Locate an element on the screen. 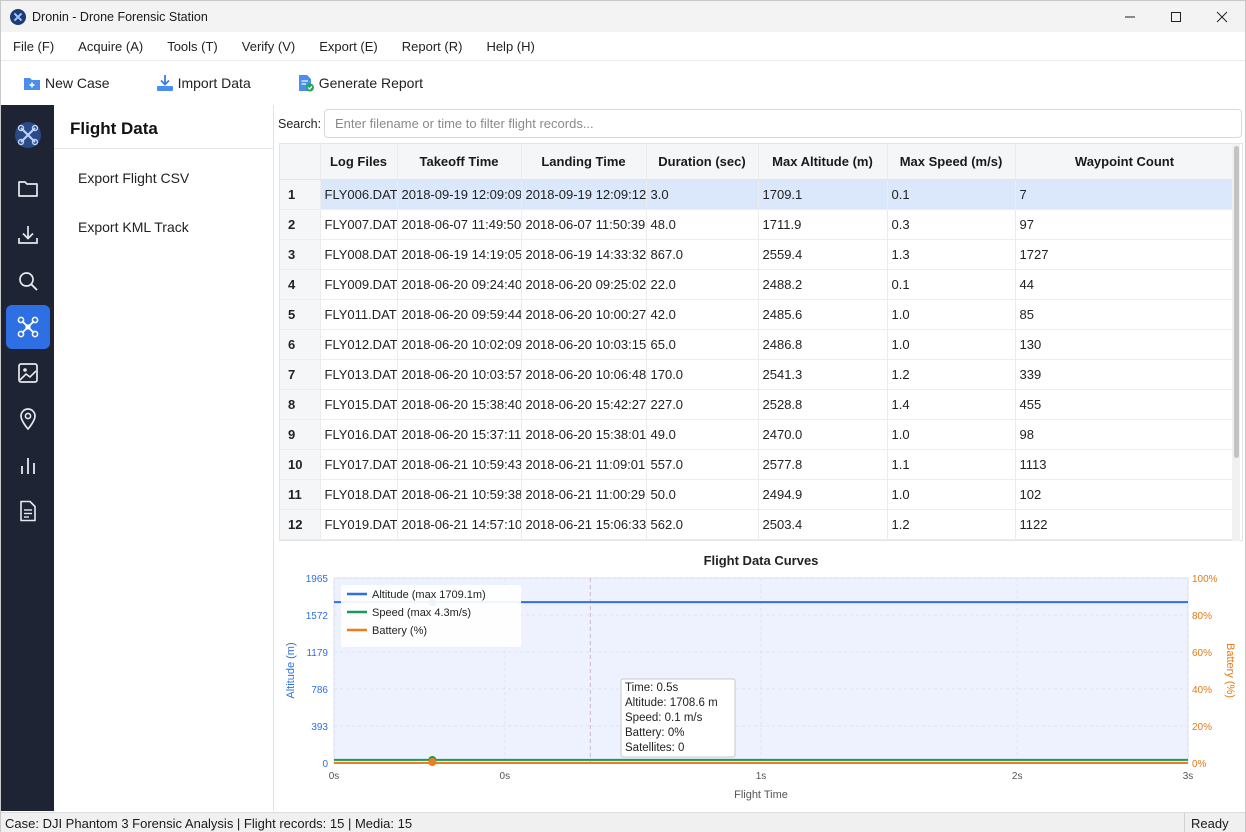 Image resolution: width=1246 pixels, height=832 pixels. rail-statistics is located at coordinates (28, 465).